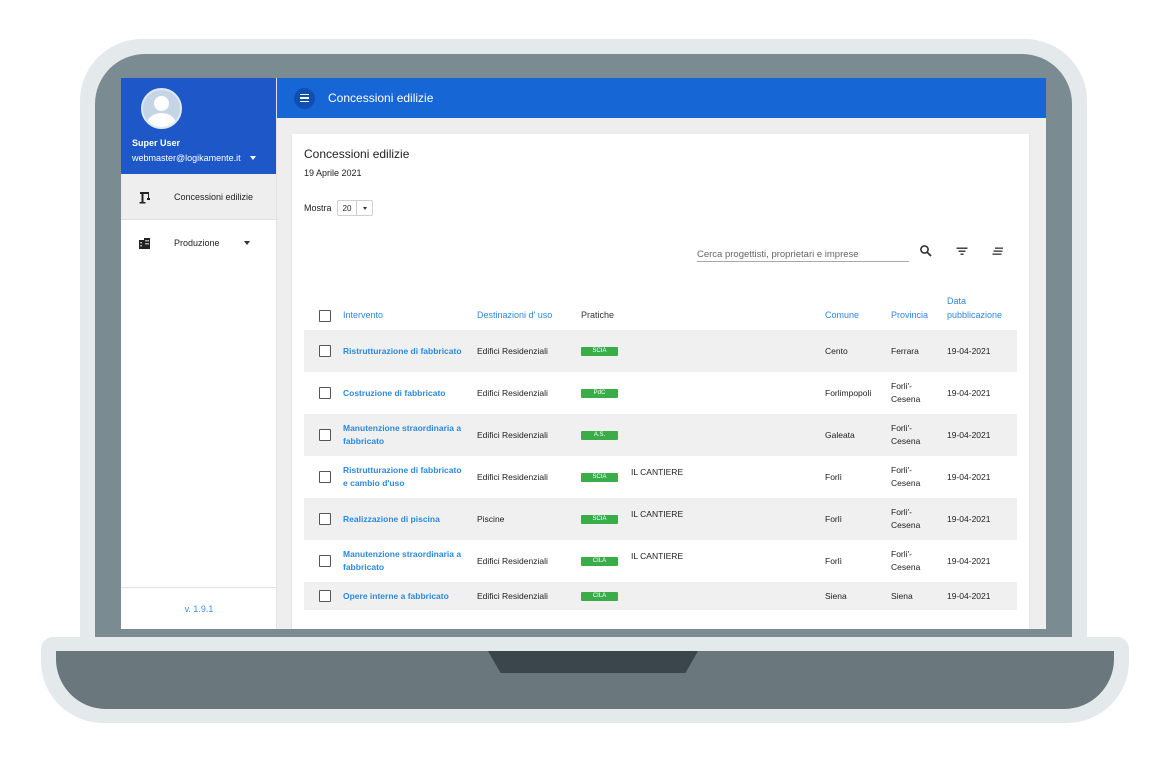  Describe the element at coordinates (836, 595) in the screenshot. I see `comune-cell: Siena` at that location.